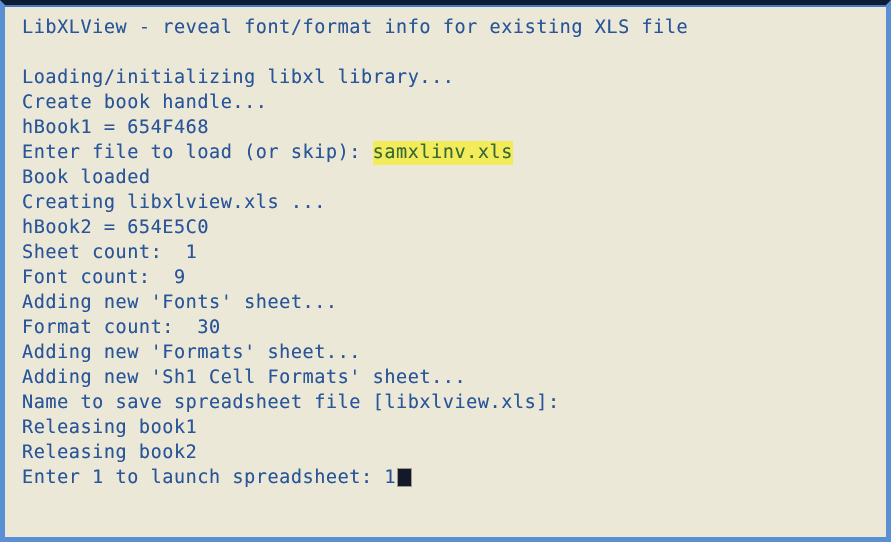 Image resolution: width=891 pixels, height=542 pixels. What do you see at coordinates (104, 277) in the screenshot?
I see `console-line-font-count: Font count: 9` at bounding box center [104, 277].